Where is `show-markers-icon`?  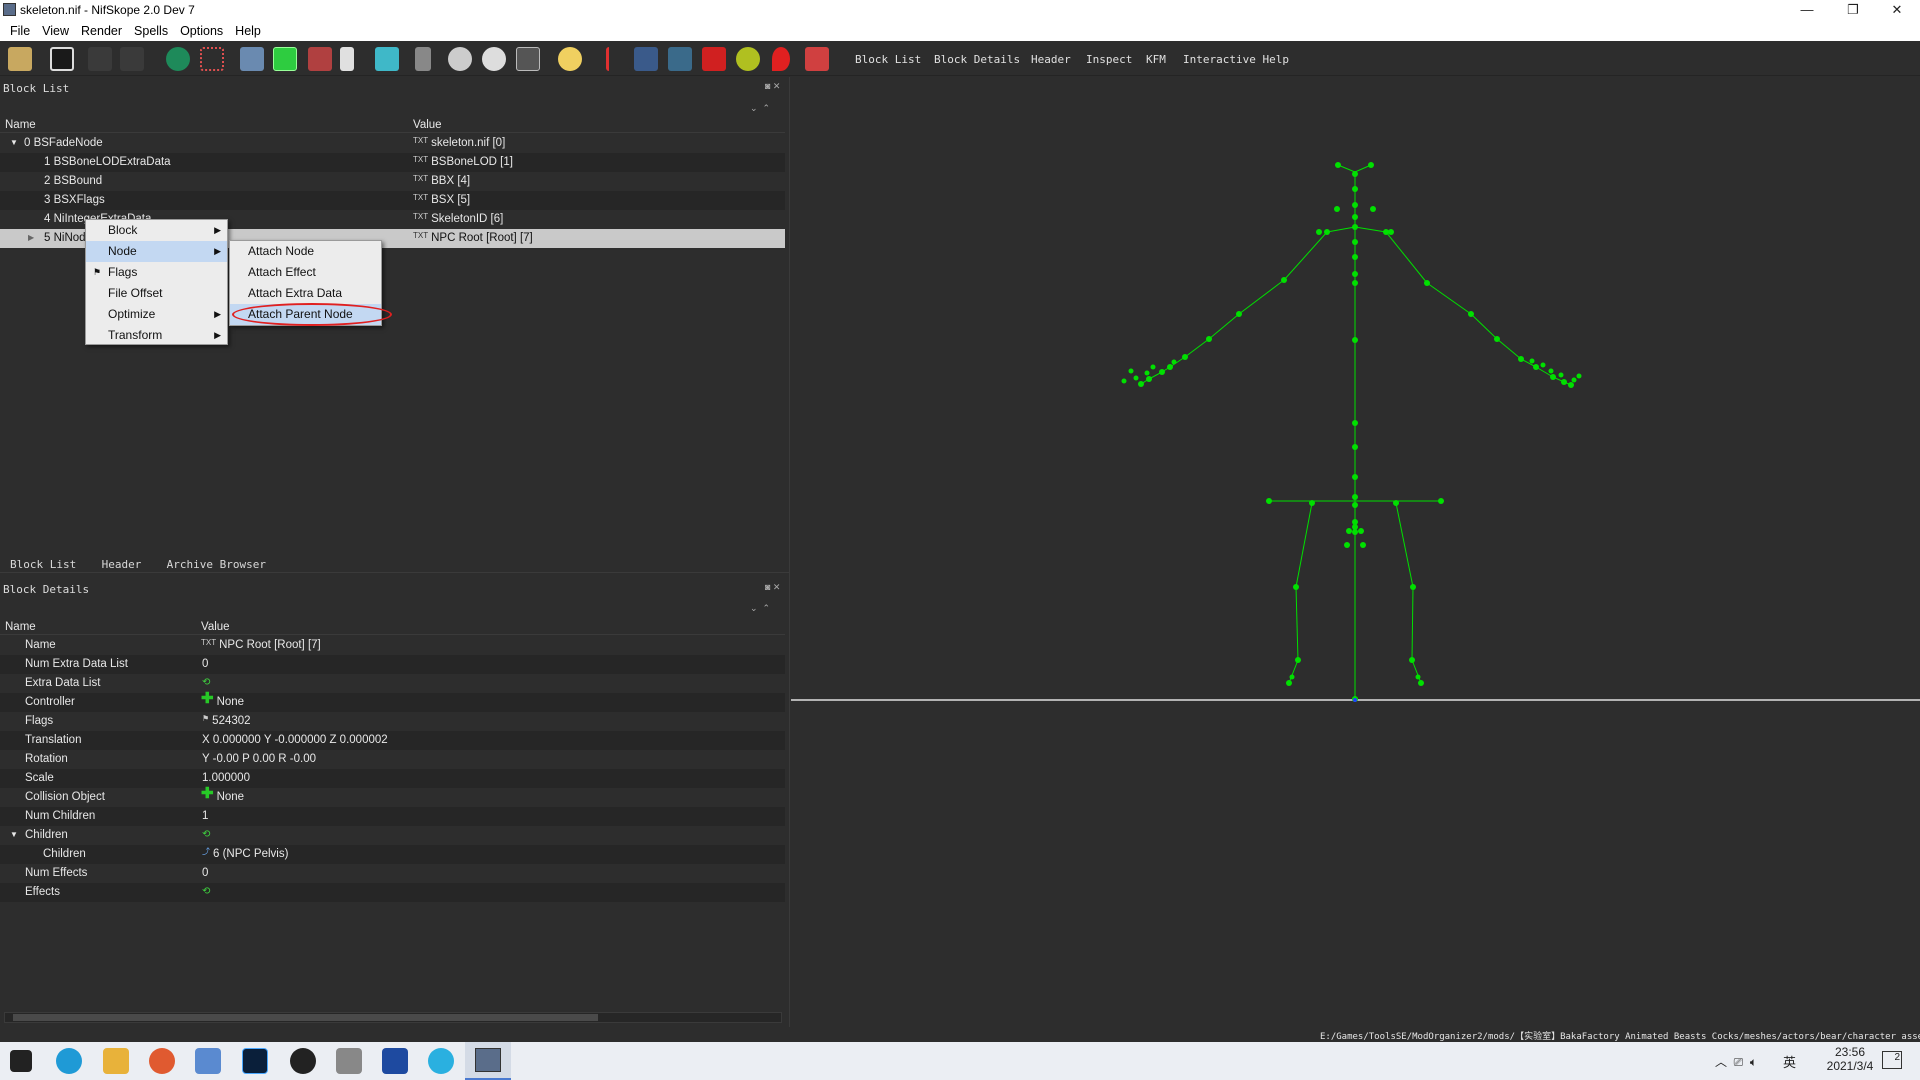
show-markers-icon is located at coordinates (494, 59).